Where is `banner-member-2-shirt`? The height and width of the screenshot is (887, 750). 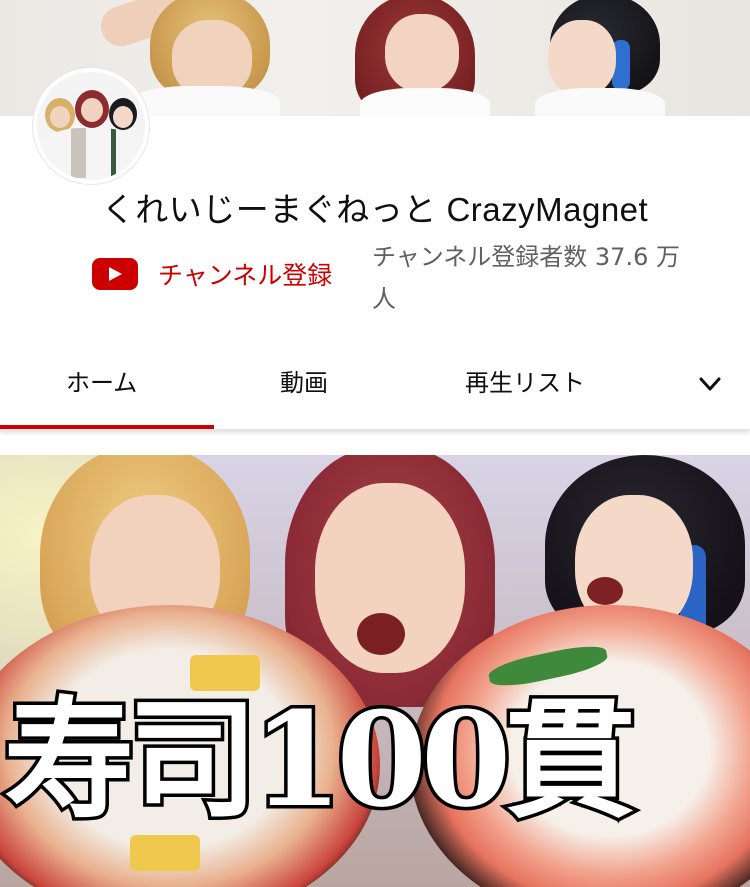 banner-member-2-shirt is located at coordinates (425, 102).